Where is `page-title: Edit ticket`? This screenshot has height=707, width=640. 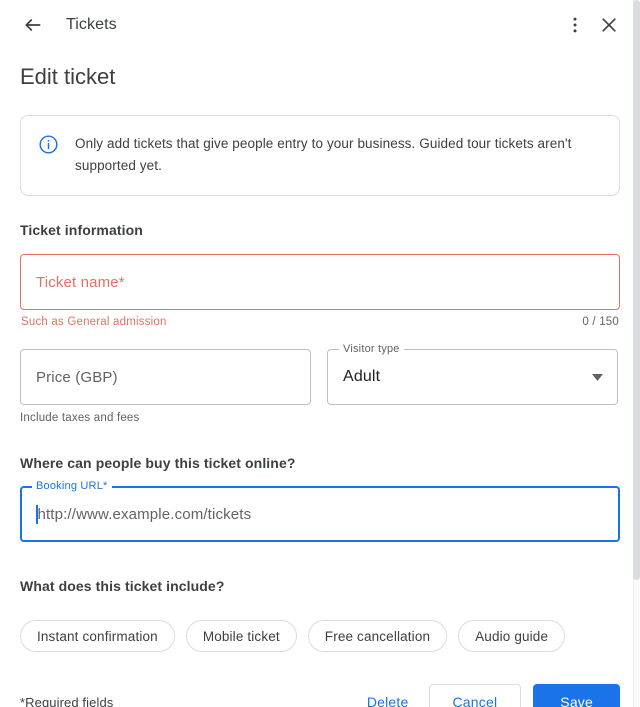 page-title: Edit ticket is located at coordinates (68, 76).